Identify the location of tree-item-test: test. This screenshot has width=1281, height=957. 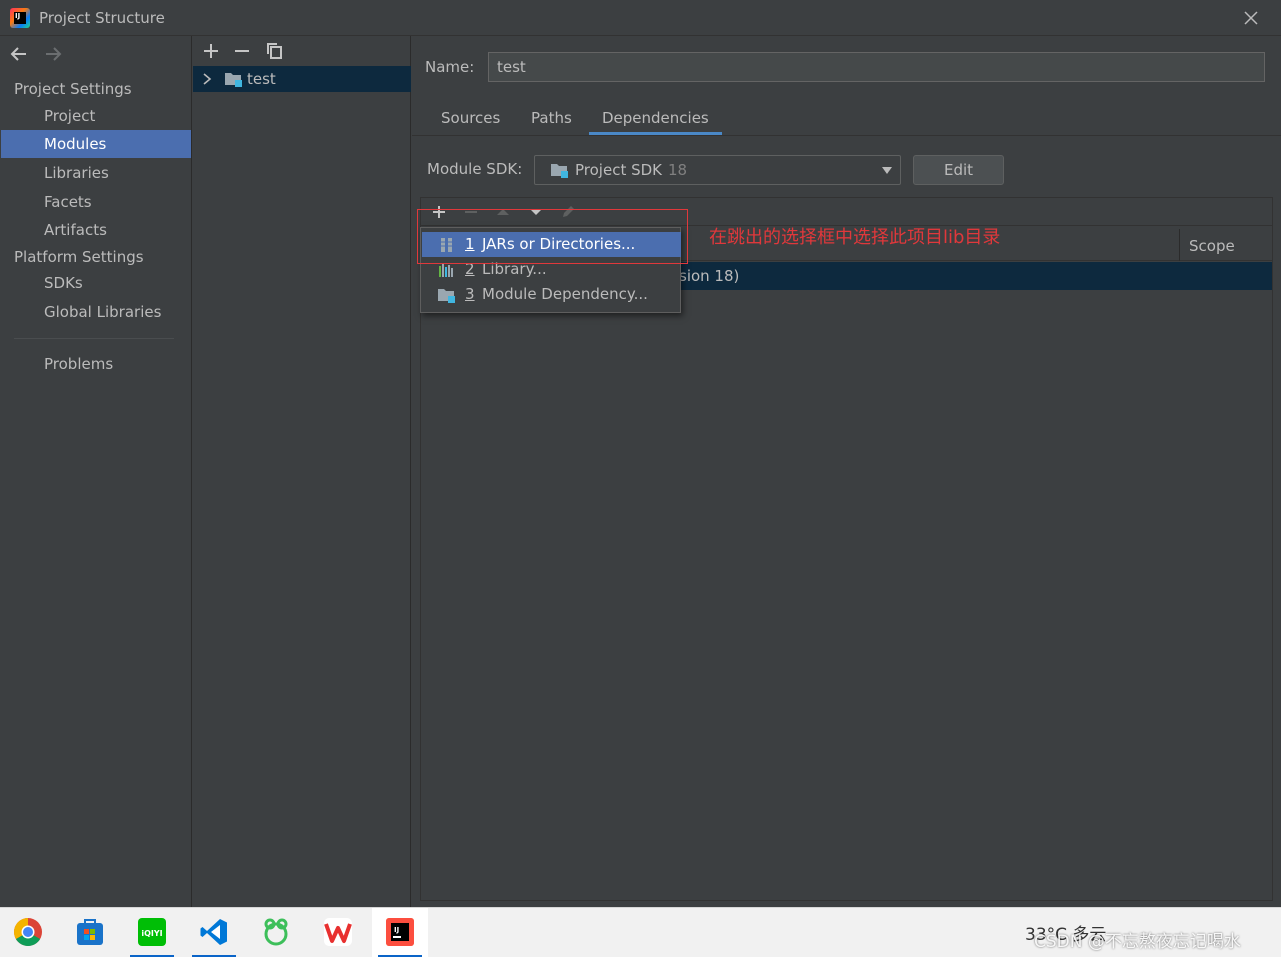
(302, 79).